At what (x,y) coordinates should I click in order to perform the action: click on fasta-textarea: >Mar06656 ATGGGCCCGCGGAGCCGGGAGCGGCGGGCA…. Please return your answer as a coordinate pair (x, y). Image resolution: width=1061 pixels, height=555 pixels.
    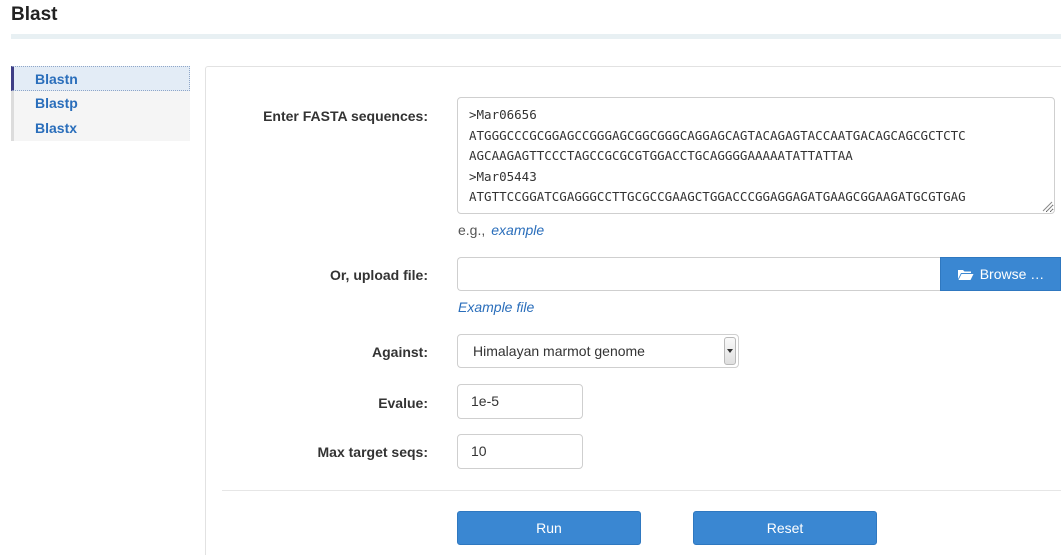
    Looking at the image, I should click on (756, 155).